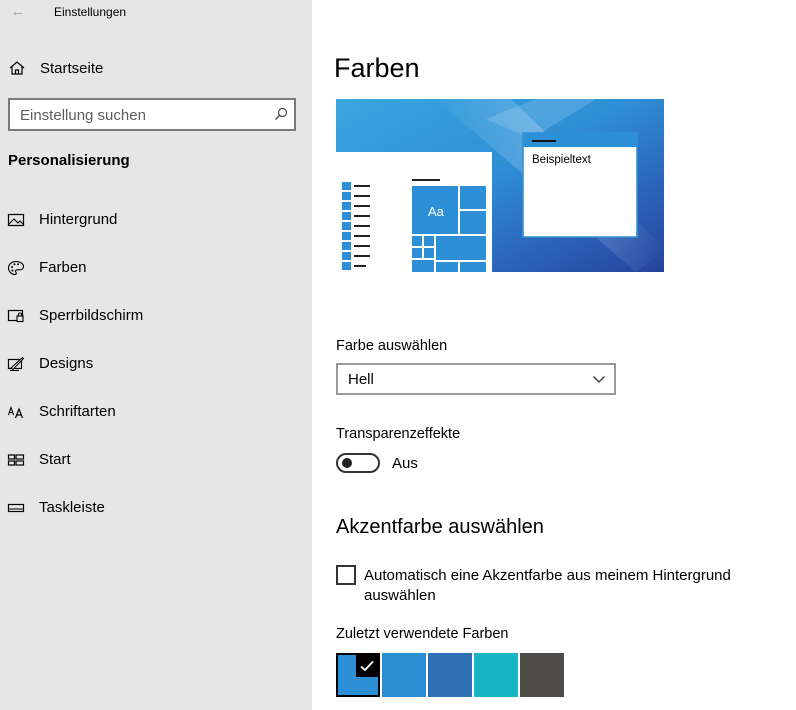  I want to click on fonts-icon, so click(15, 412).